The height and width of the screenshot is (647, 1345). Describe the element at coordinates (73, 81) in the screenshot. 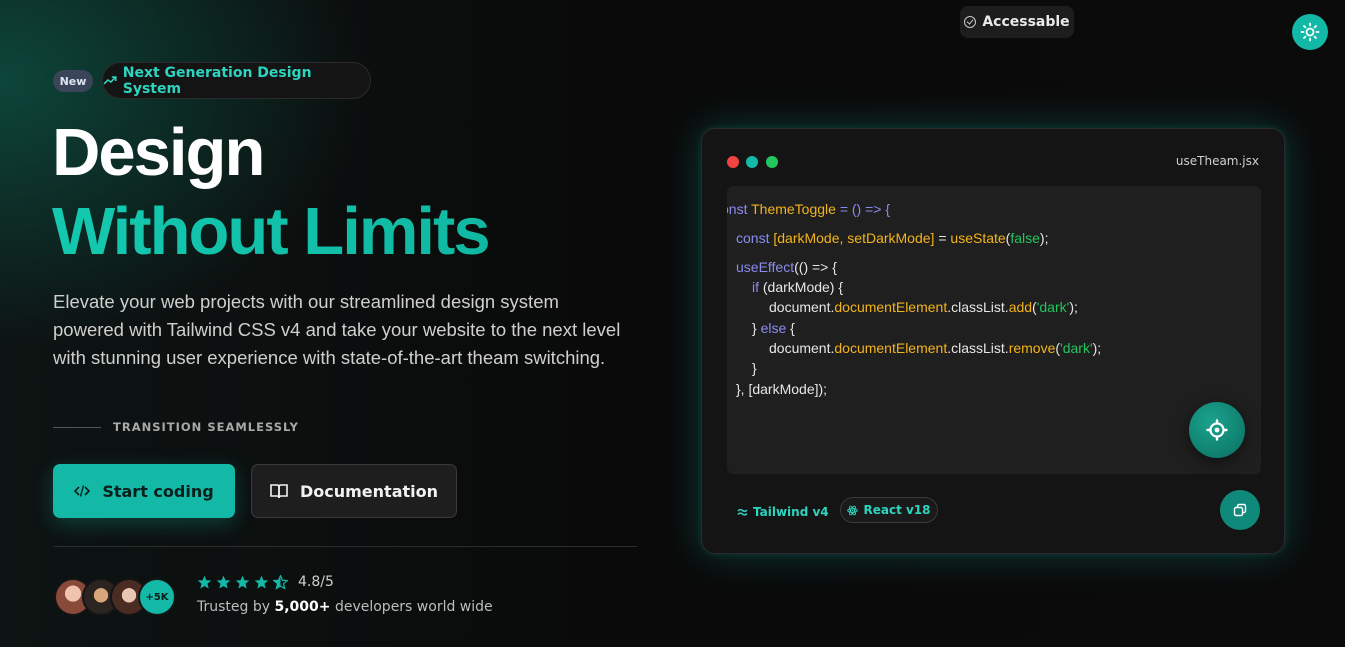

I see `new-badge: New` at that location.